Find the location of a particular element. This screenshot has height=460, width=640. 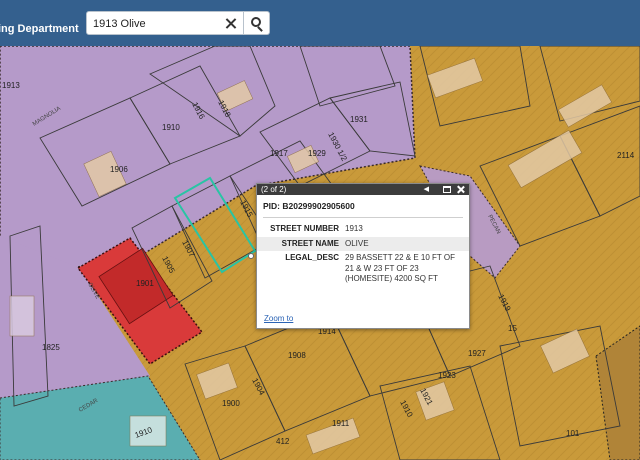

parcel-label: 1929 is located at coordinates (317, 153).